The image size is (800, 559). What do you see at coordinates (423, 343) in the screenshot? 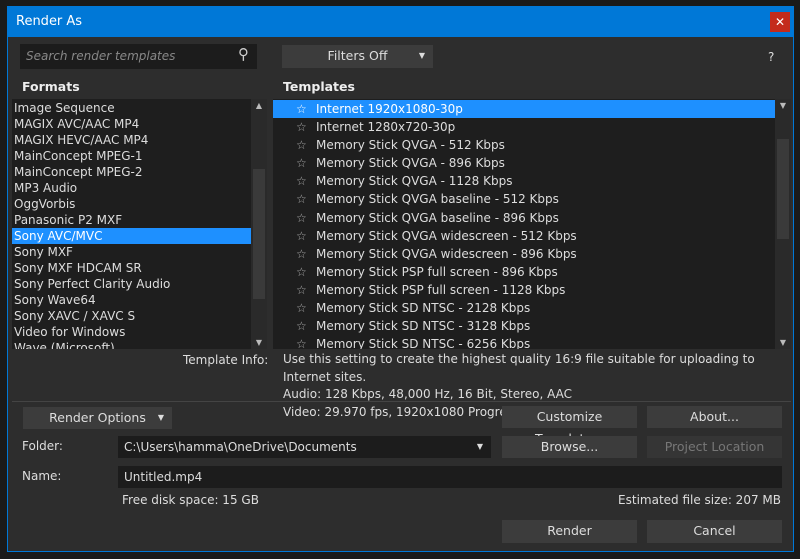
I see `template-label: Memory Stick SD NTSC - 6256 Kbps` at bounding box center [423, 343].